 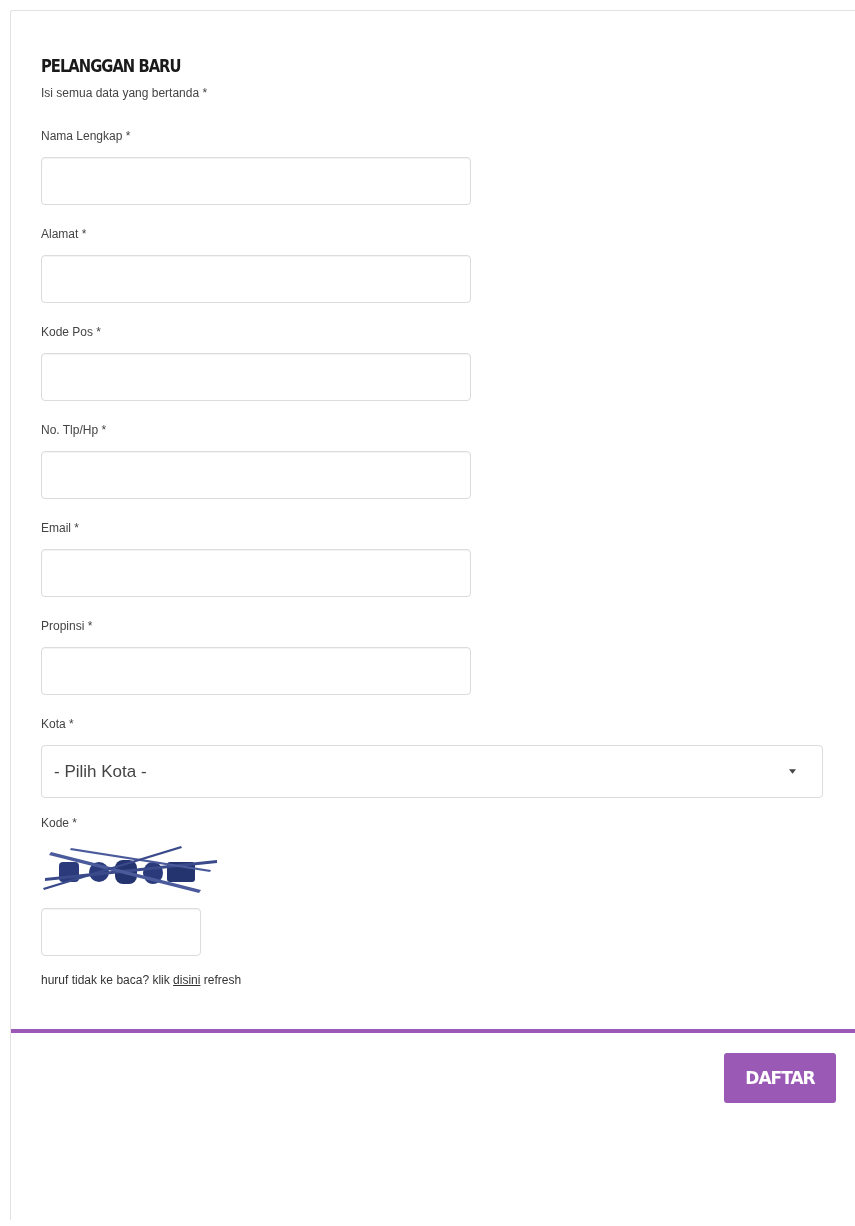 What do you see at coordinates (111, 65) in the screenshot?
I see `form-title: PELANGGAN BARU` at bounding box center [111, 65].